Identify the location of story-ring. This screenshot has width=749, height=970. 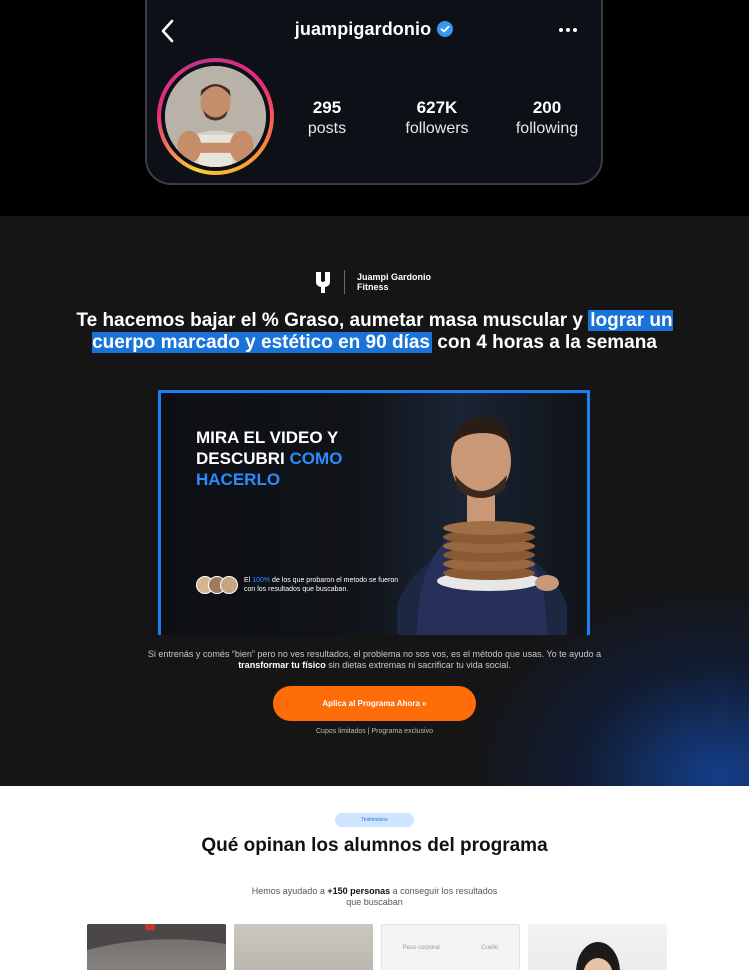
(215, 116).